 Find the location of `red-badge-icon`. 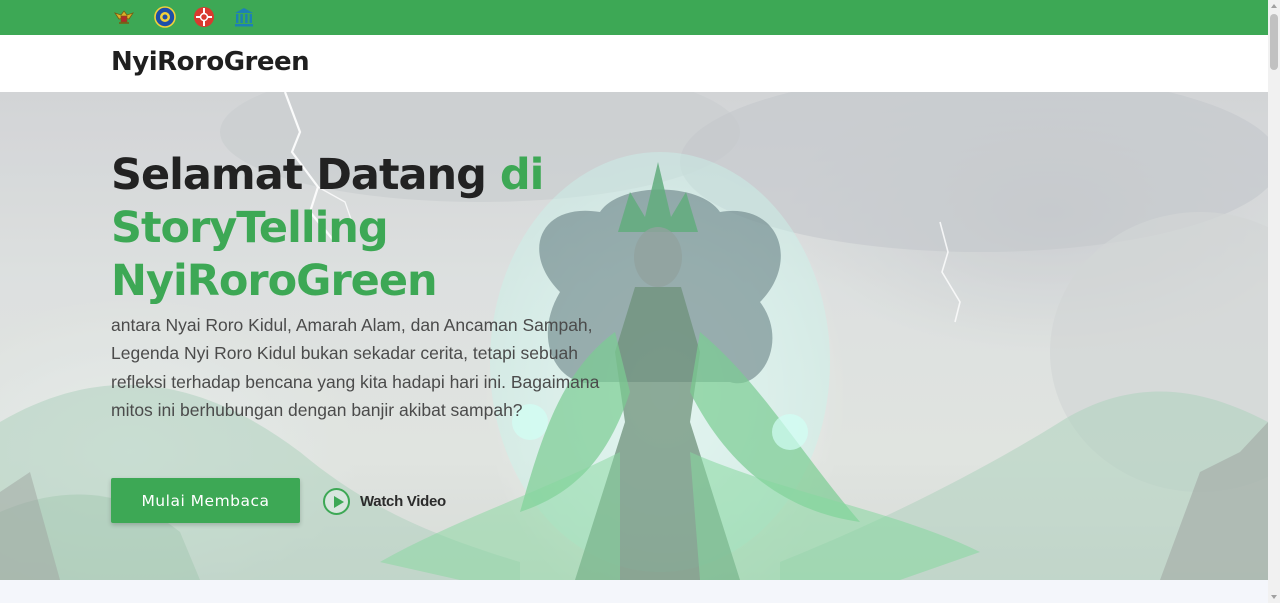

red-badge-icon is located at coordinates (204, 17).